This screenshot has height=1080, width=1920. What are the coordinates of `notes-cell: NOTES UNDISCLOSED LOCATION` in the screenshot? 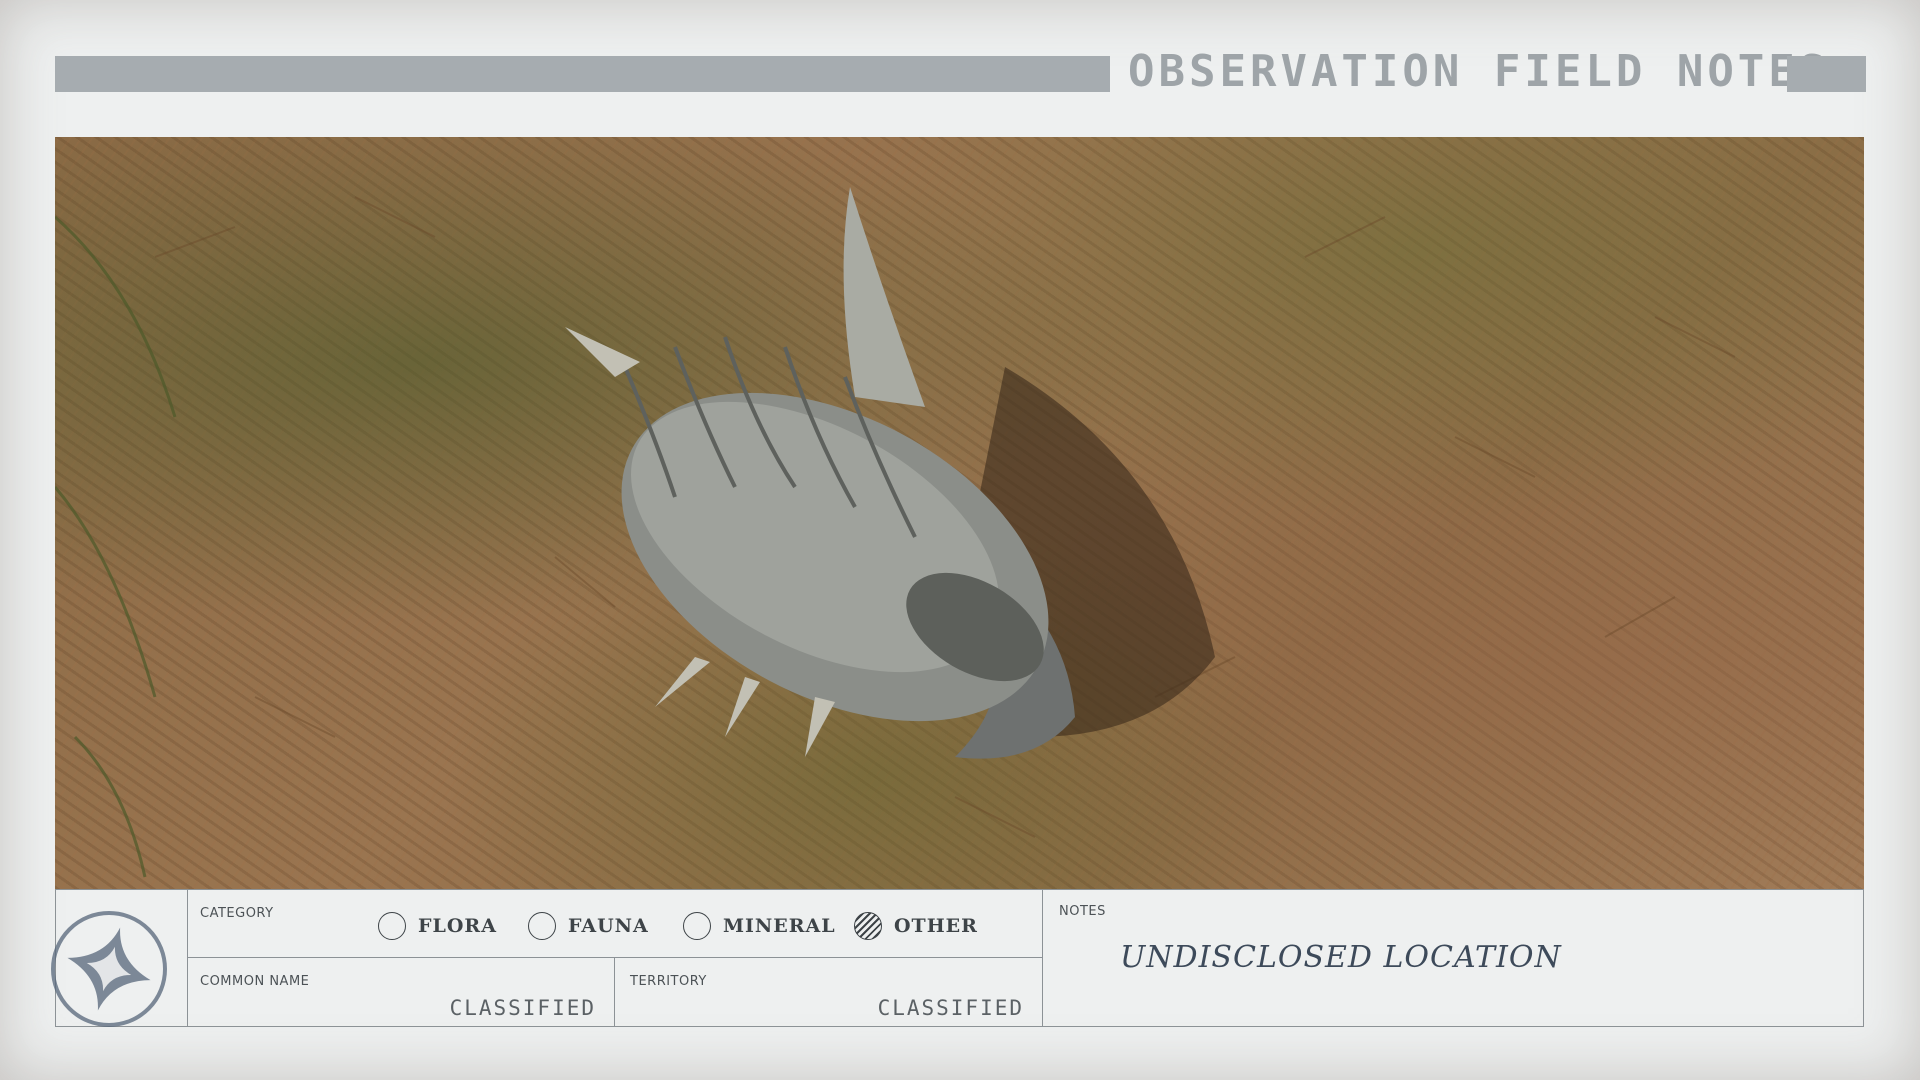 It's located at (1452, 958).